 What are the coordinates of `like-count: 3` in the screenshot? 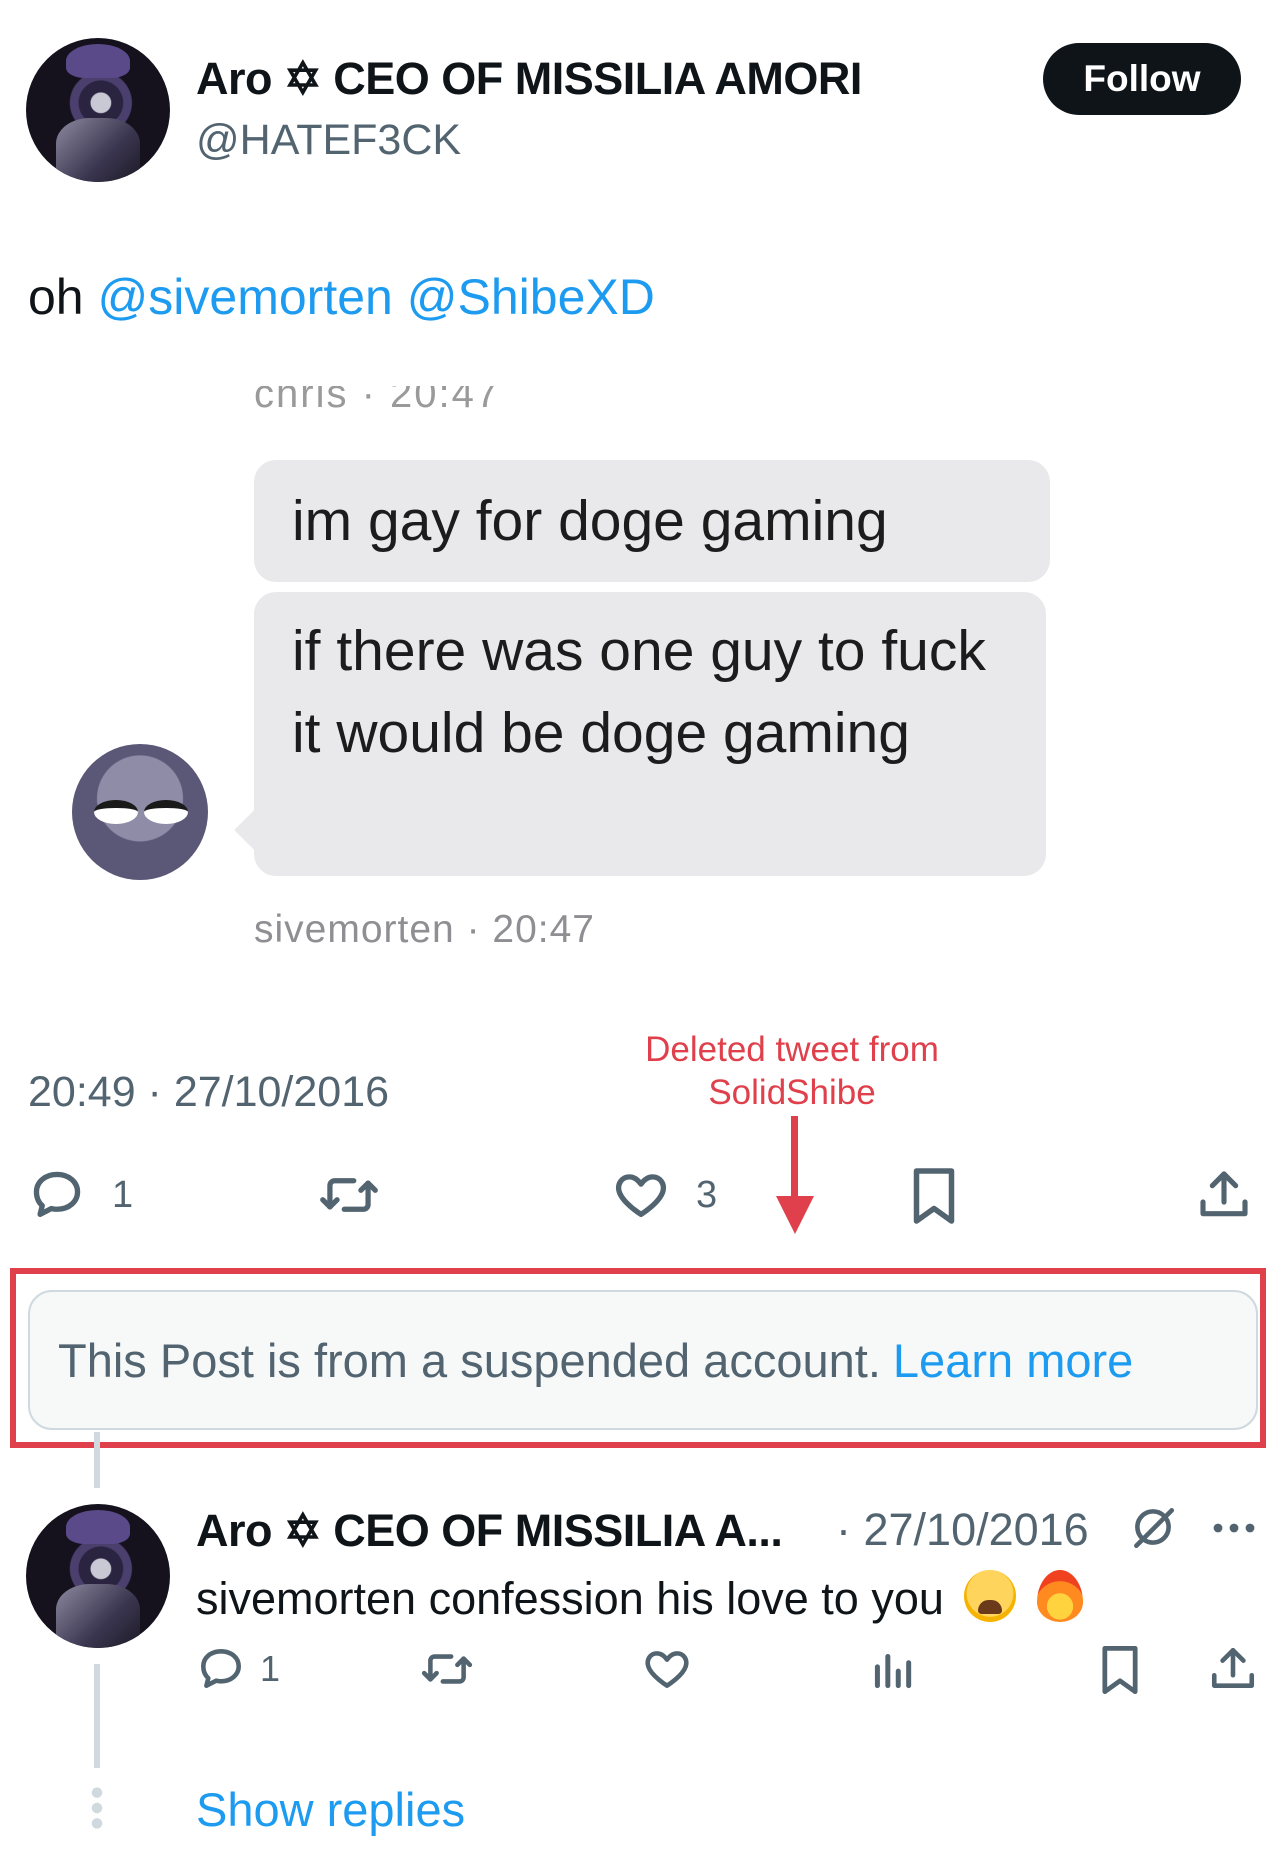 It's located at (707, 1194).